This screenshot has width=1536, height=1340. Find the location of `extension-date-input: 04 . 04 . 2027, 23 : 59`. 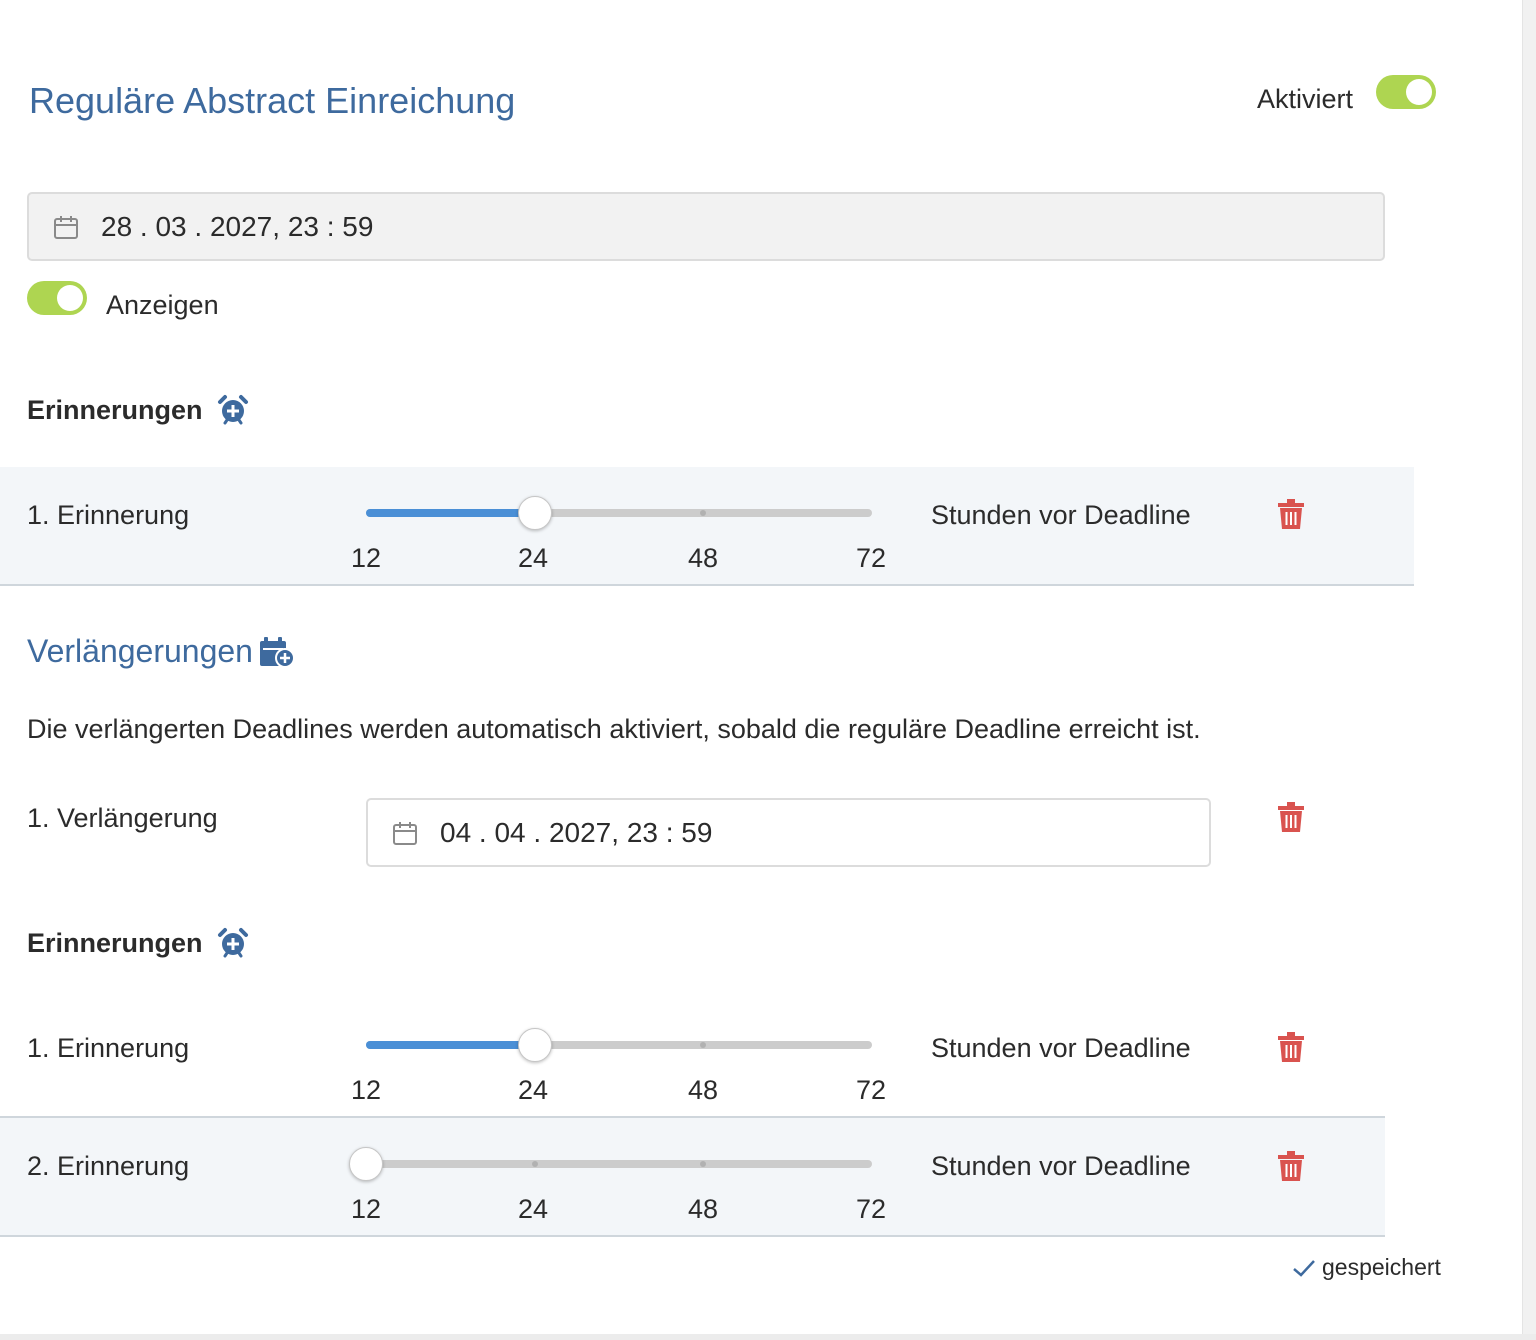

extension-date-input: 04 . 04 . 2027, 23 : 59 is located at coordinates (788, 832).